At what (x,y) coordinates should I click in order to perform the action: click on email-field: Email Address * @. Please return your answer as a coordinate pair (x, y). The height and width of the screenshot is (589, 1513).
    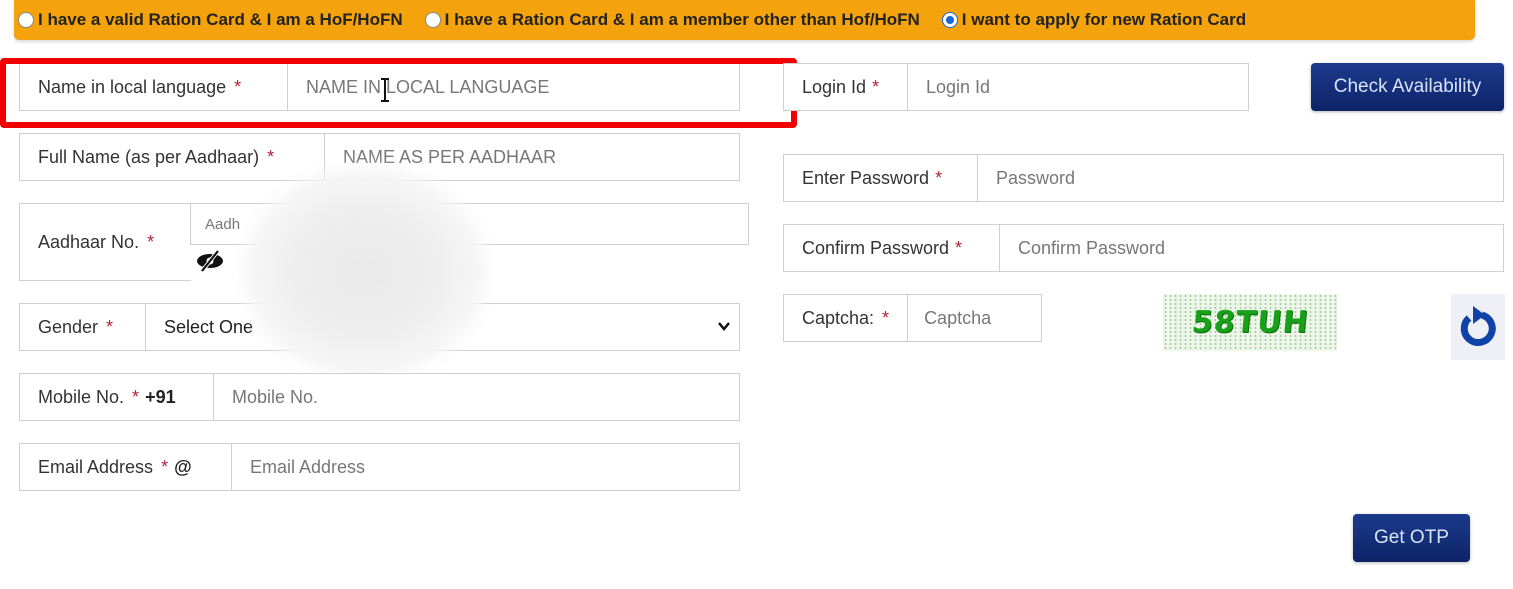
    Looking at the image, I should click on (379, 467).